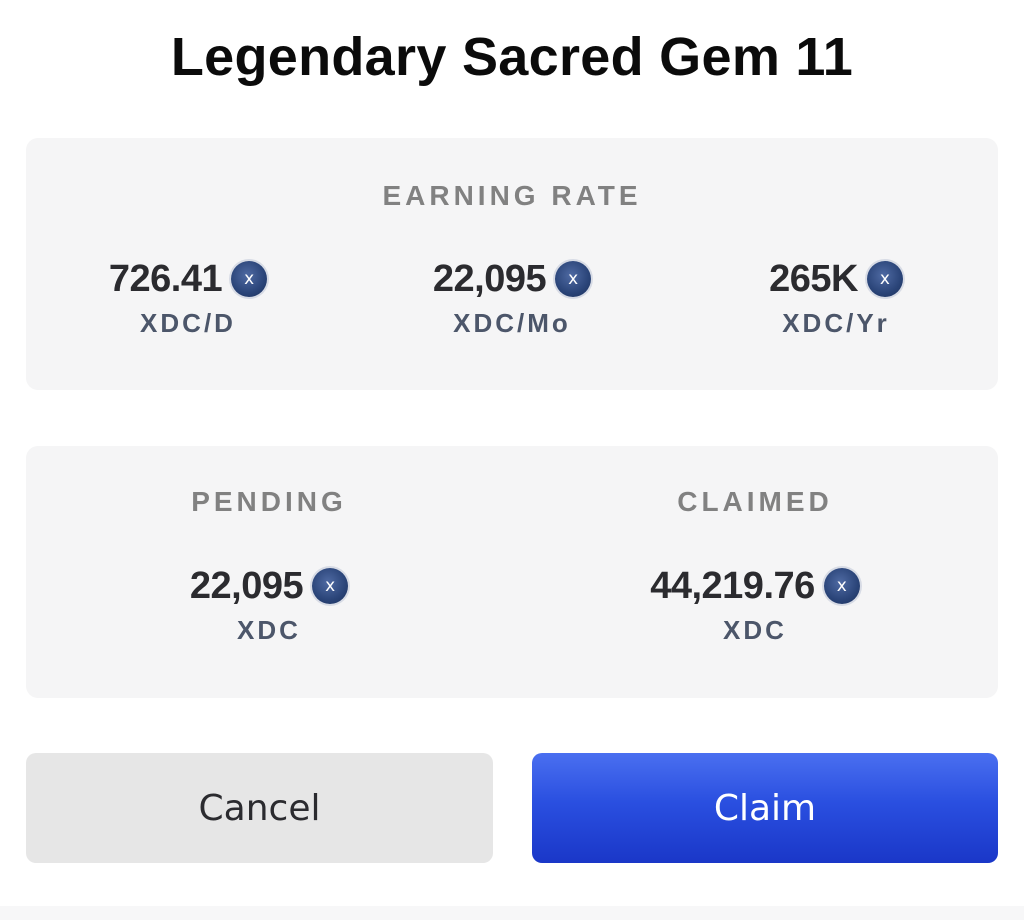 The height and width of the screenshot is (920, 1024). I want to click on claimed-section: CLAIMED 44,219.76 x XDC, so click(755, 572).